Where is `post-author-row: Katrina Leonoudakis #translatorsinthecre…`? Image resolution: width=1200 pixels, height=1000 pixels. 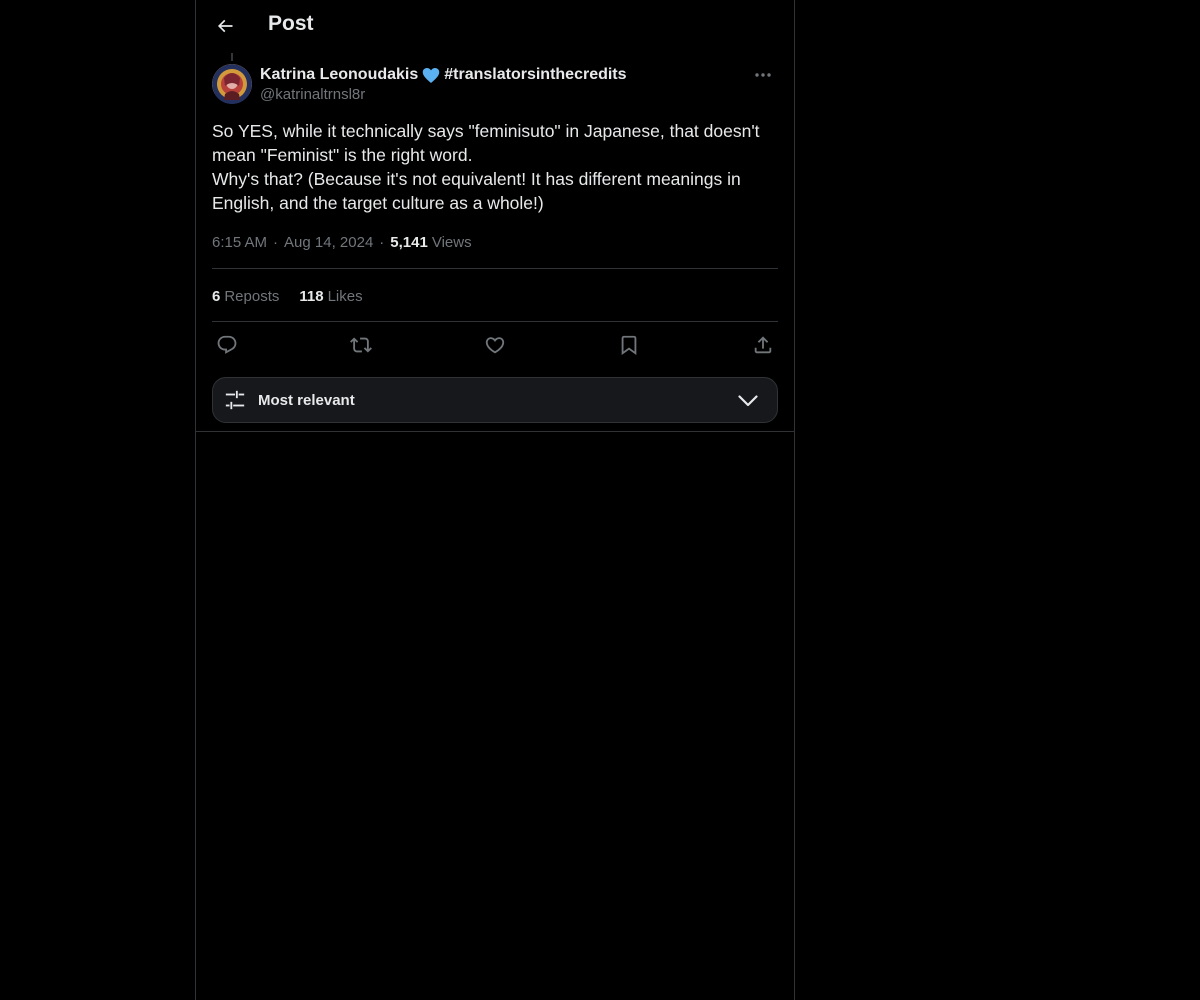 post-author-row: Katrina Leonoudakis #translatorsinthecre… is located at coordinates (495, 86).